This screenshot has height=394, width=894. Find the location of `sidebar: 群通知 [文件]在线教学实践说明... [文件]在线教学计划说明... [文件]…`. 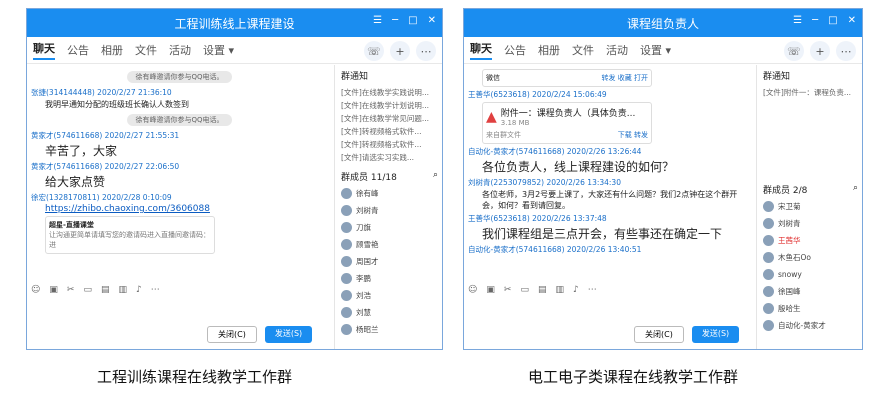

sidebar: 群通知 [文件]在线教学实践说明... [文件]在线教学计划说明... [文件]… is located at coordinates (388, 207).